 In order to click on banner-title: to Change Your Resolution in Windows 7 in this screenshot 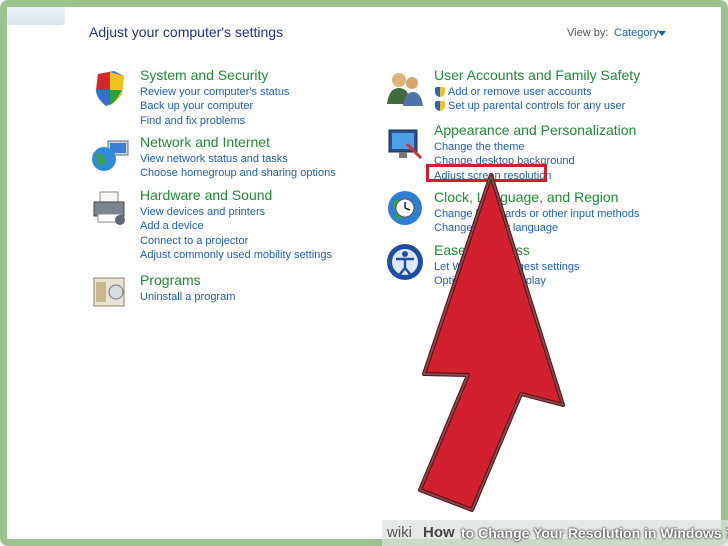, I will do `click(594, 533)`.